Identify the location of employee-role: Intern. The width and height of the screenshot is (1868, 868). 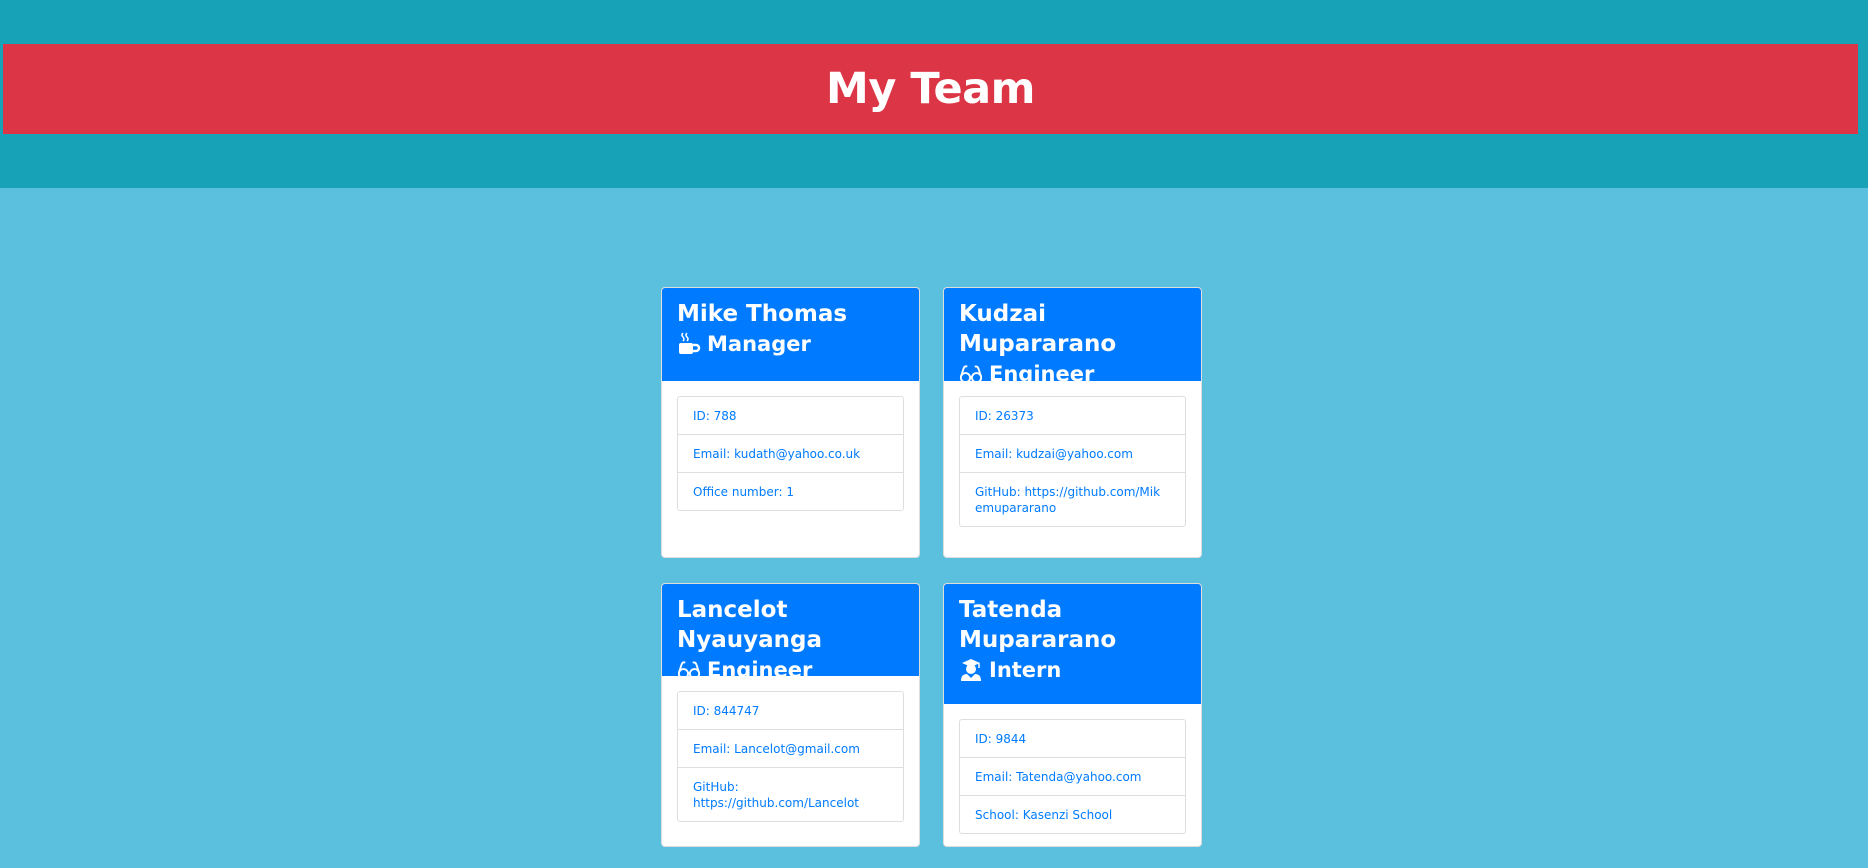
(1072, 670).